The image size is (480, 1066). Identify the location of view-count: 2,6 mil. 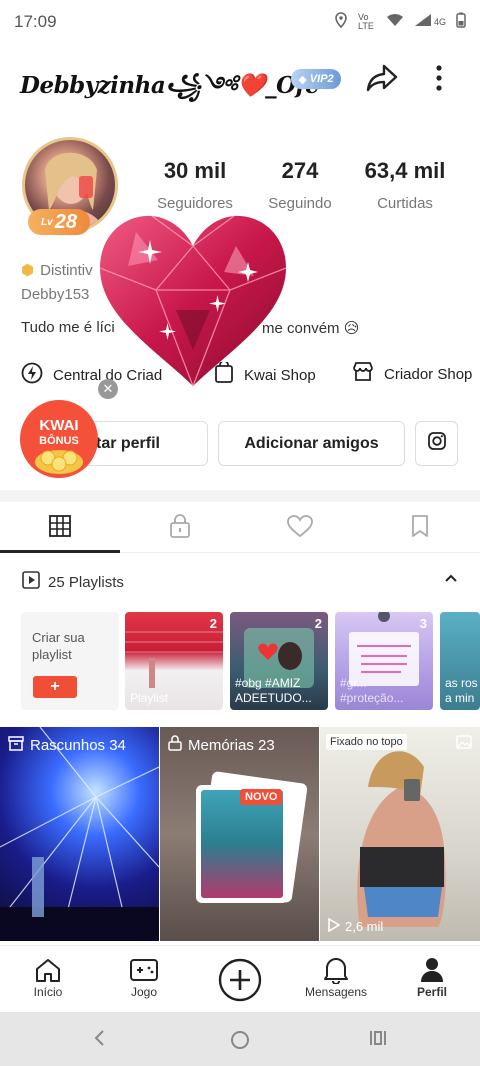
(356, 926).